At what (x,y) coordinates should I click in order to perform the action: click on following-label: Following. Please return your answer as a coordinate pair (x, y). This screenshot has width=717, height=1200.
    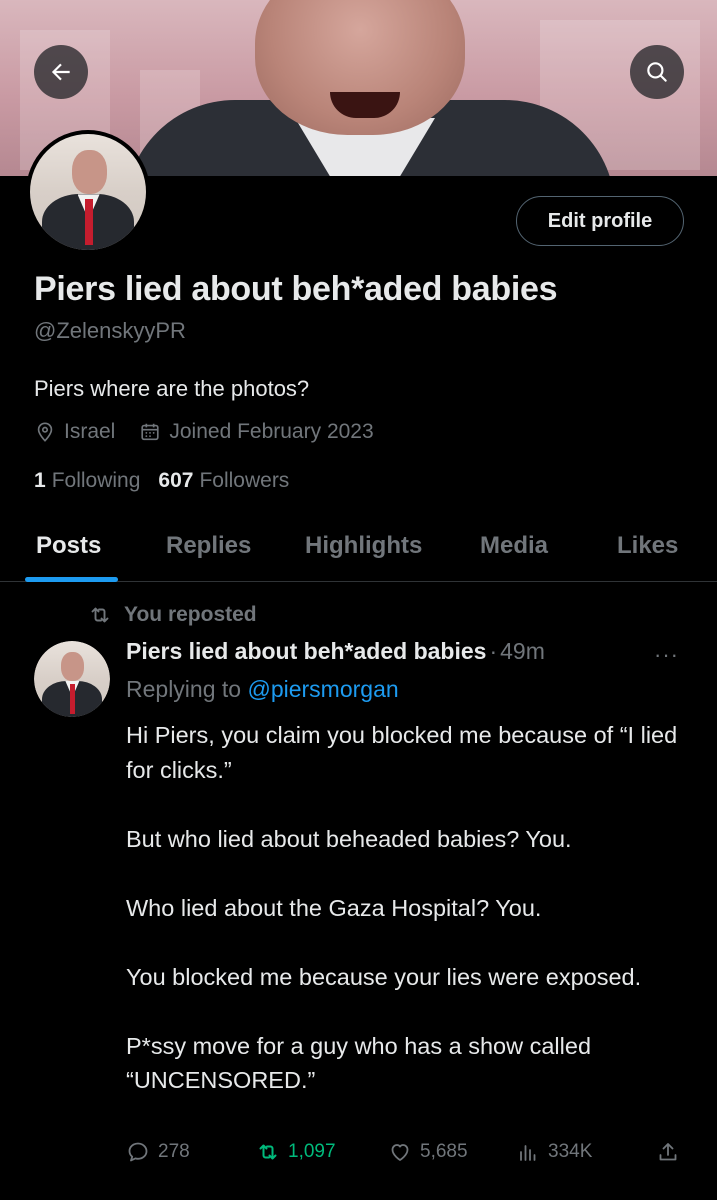
    Looking at the image, I should click on (96, 480).